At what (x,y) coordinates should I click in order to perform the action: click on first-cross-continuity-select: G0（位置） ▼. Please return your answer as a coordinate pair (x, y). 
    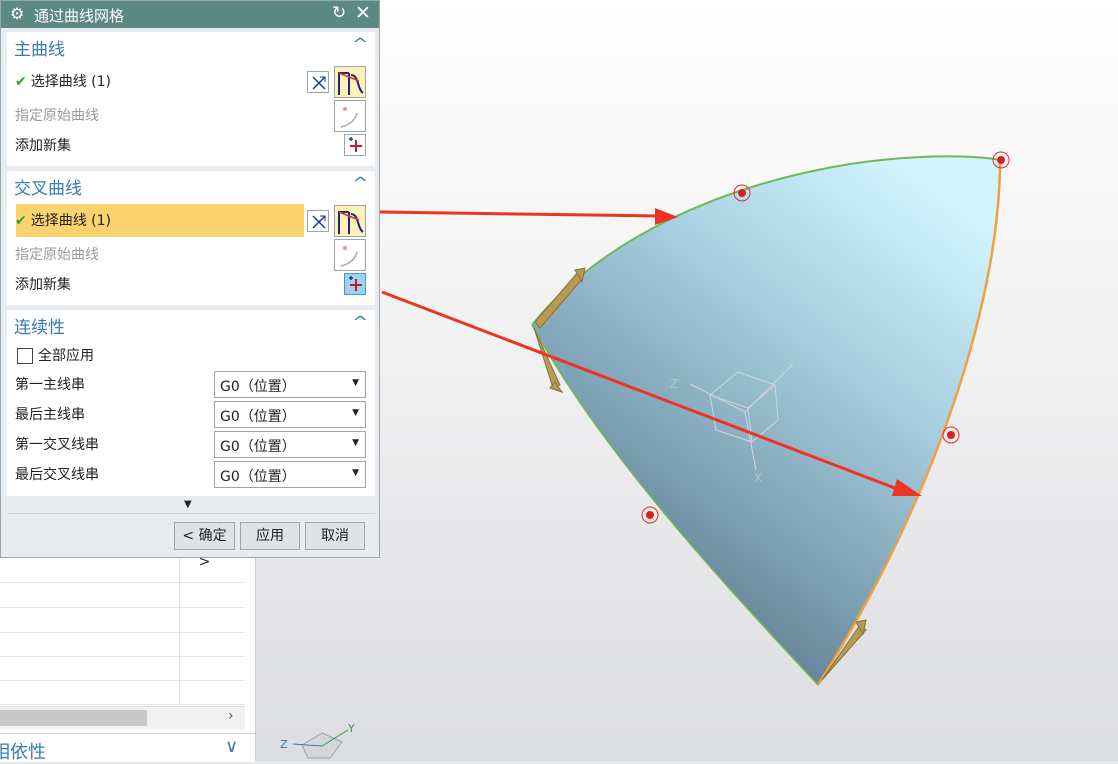
    Looking at the image, I should click on (290, 444).